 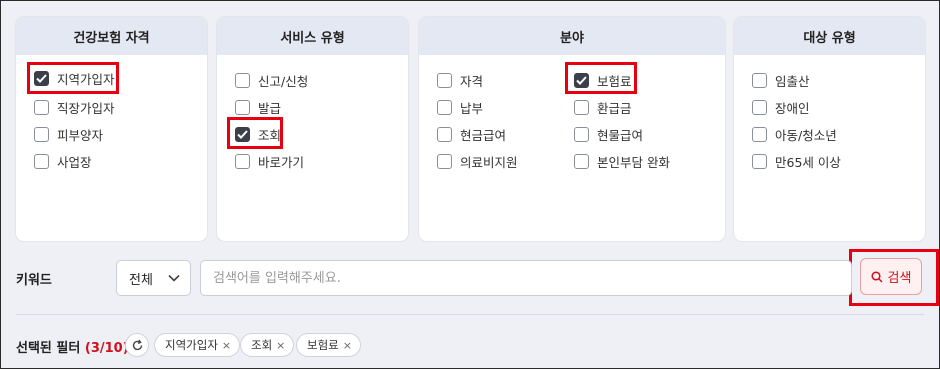 I want to click on option-label: 납부, so click(x=472, y=108).